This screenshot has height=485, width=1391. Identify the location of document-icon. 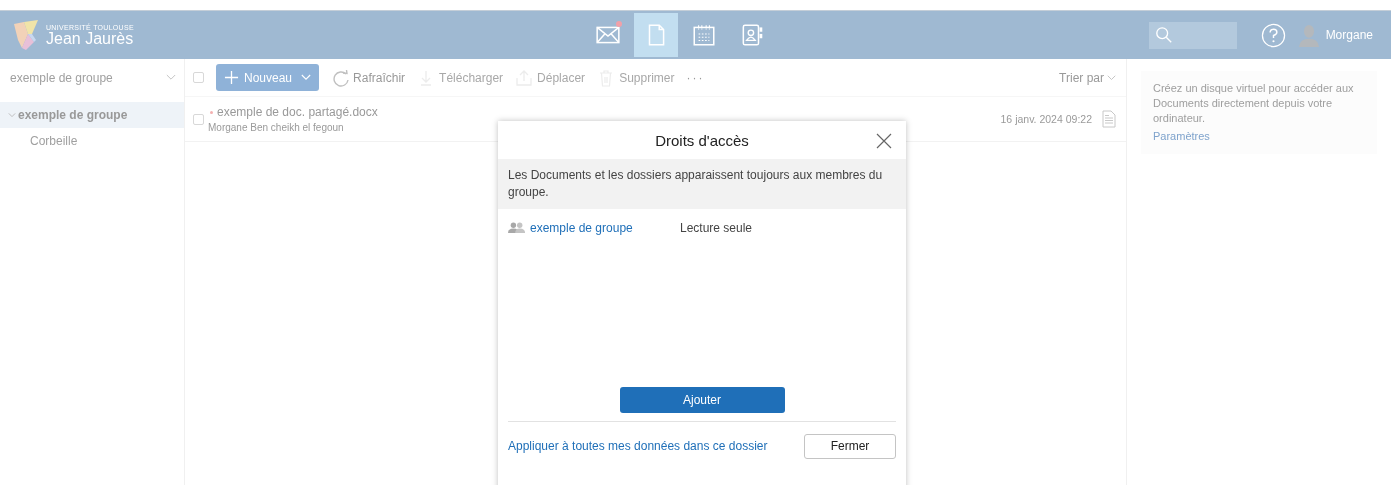
(1109, 119).